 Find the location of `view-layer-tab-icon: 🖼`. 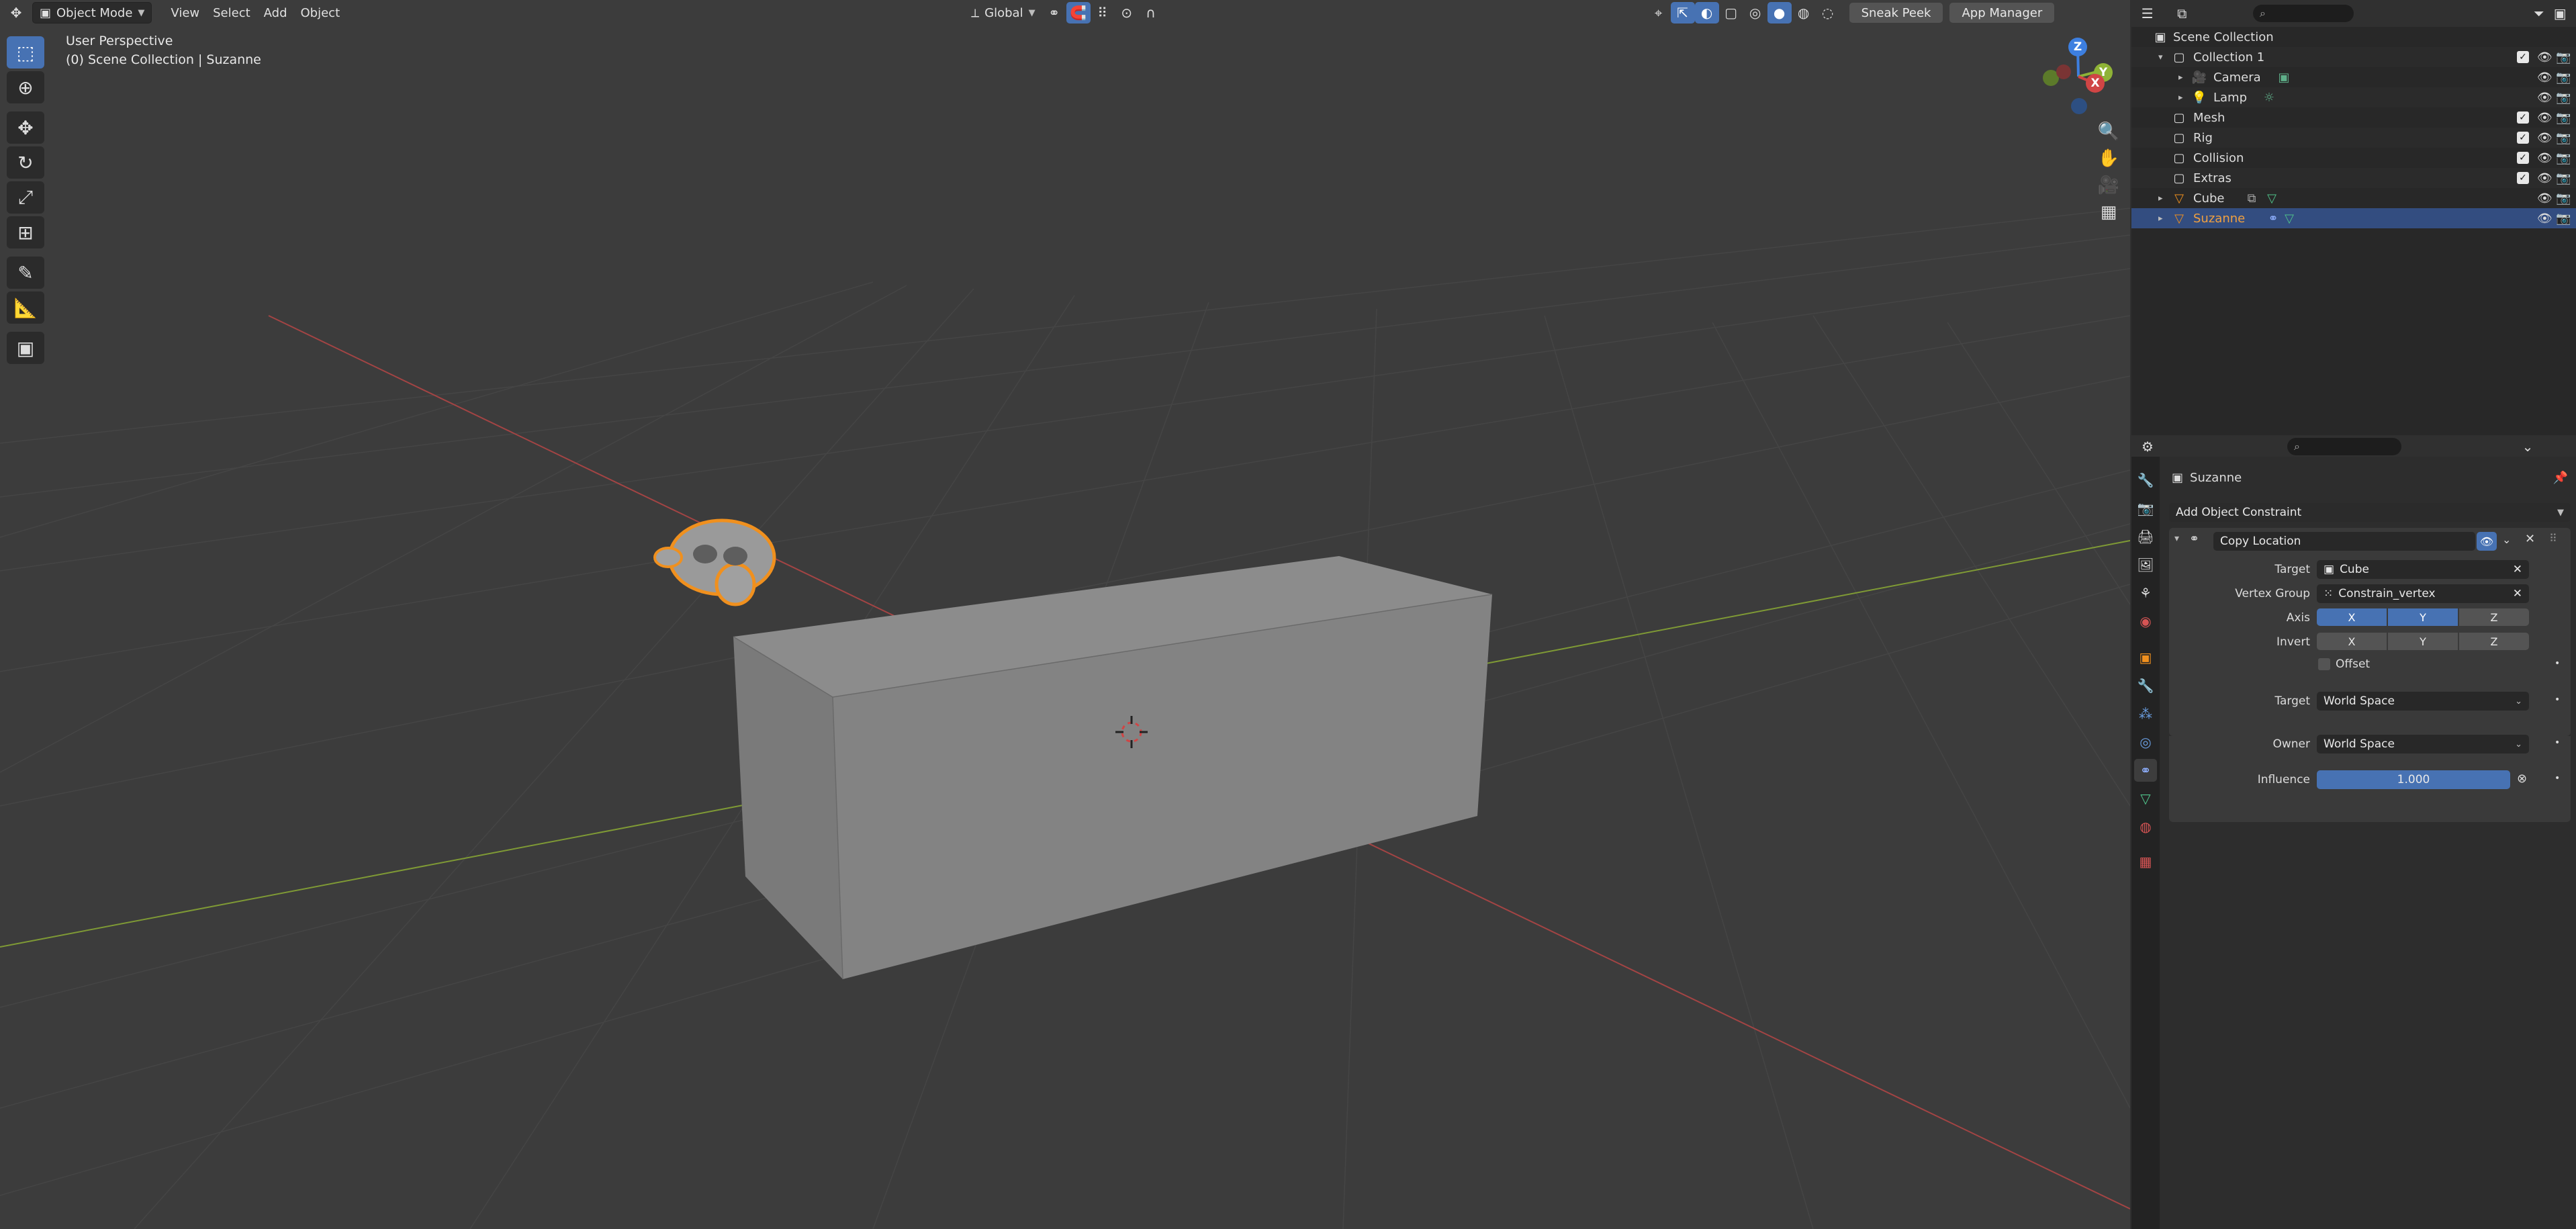

view-layer-tab-icon: 🖼 is located at coordinates (2145, 564).